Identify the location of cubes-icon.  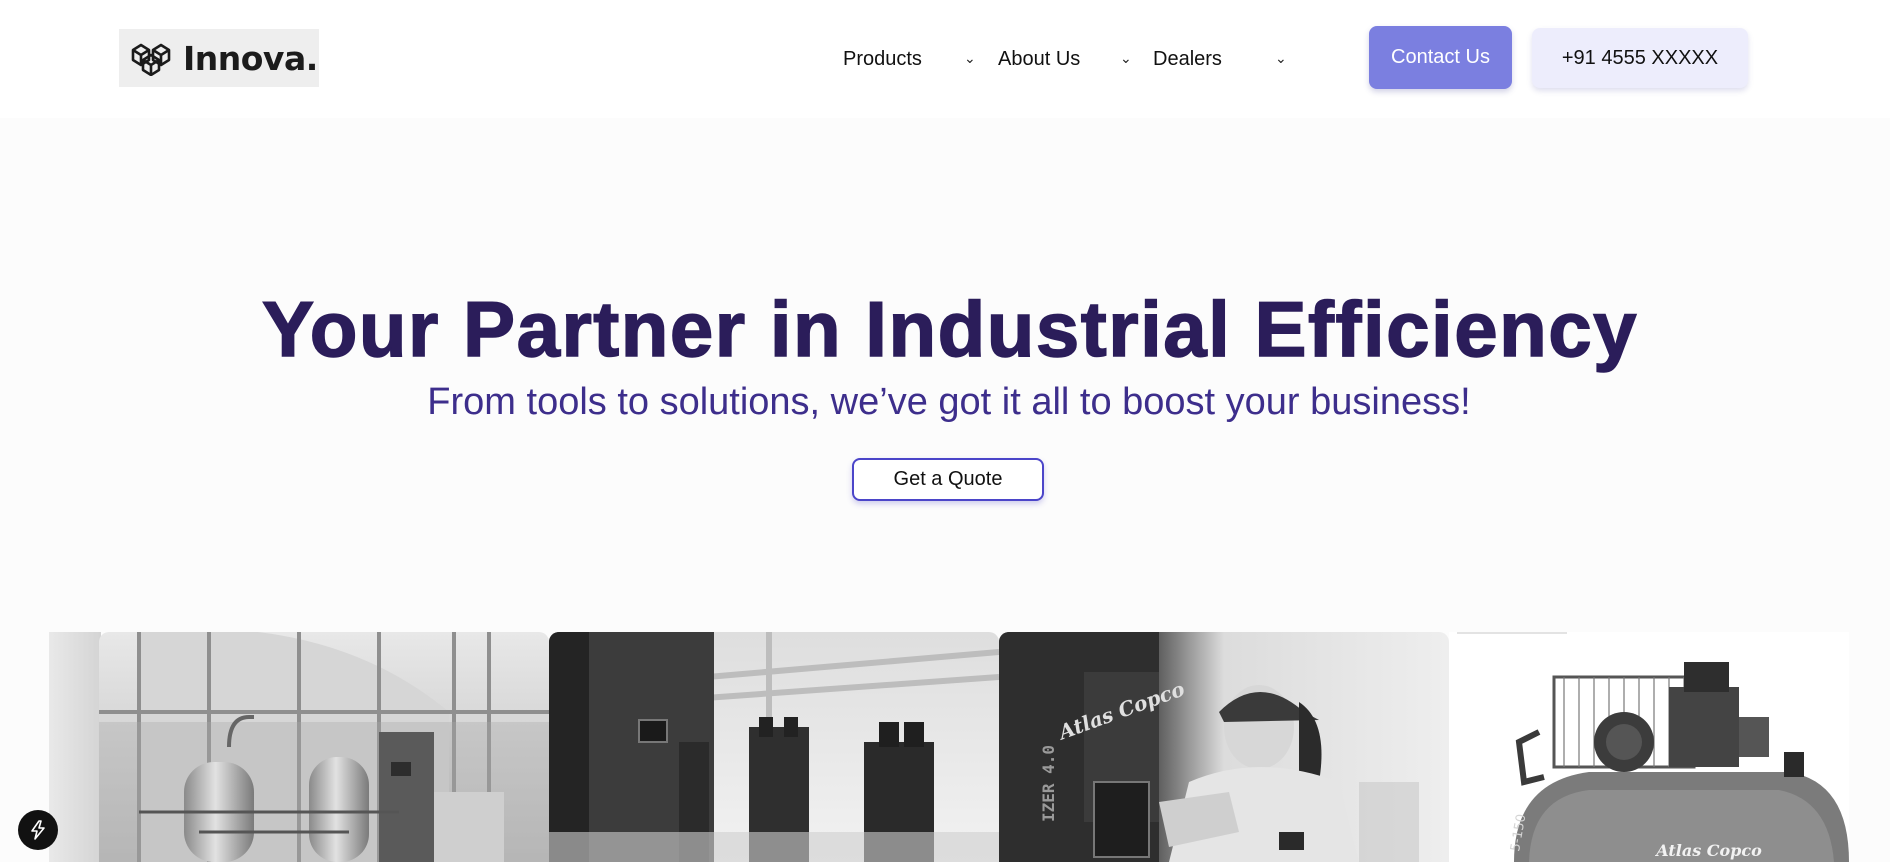
(151, 59).